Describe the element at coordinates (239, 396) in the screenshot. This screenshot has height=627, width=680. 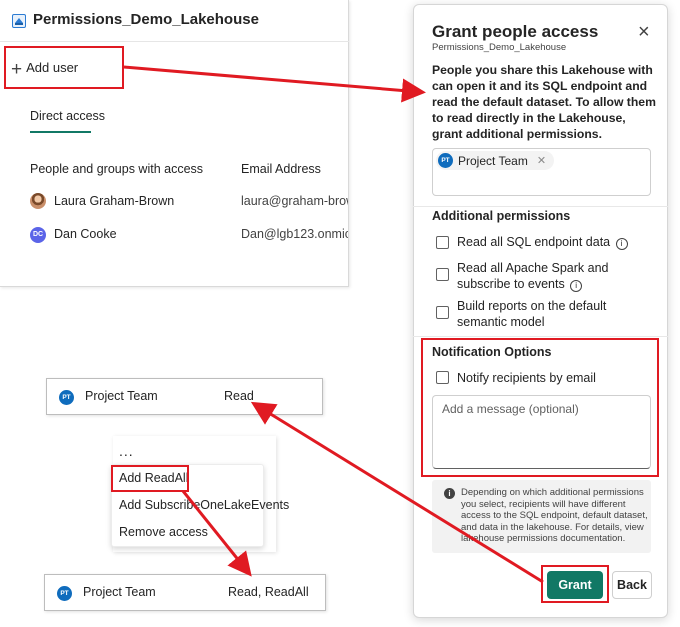
I see `card-permission: Read` at that location.